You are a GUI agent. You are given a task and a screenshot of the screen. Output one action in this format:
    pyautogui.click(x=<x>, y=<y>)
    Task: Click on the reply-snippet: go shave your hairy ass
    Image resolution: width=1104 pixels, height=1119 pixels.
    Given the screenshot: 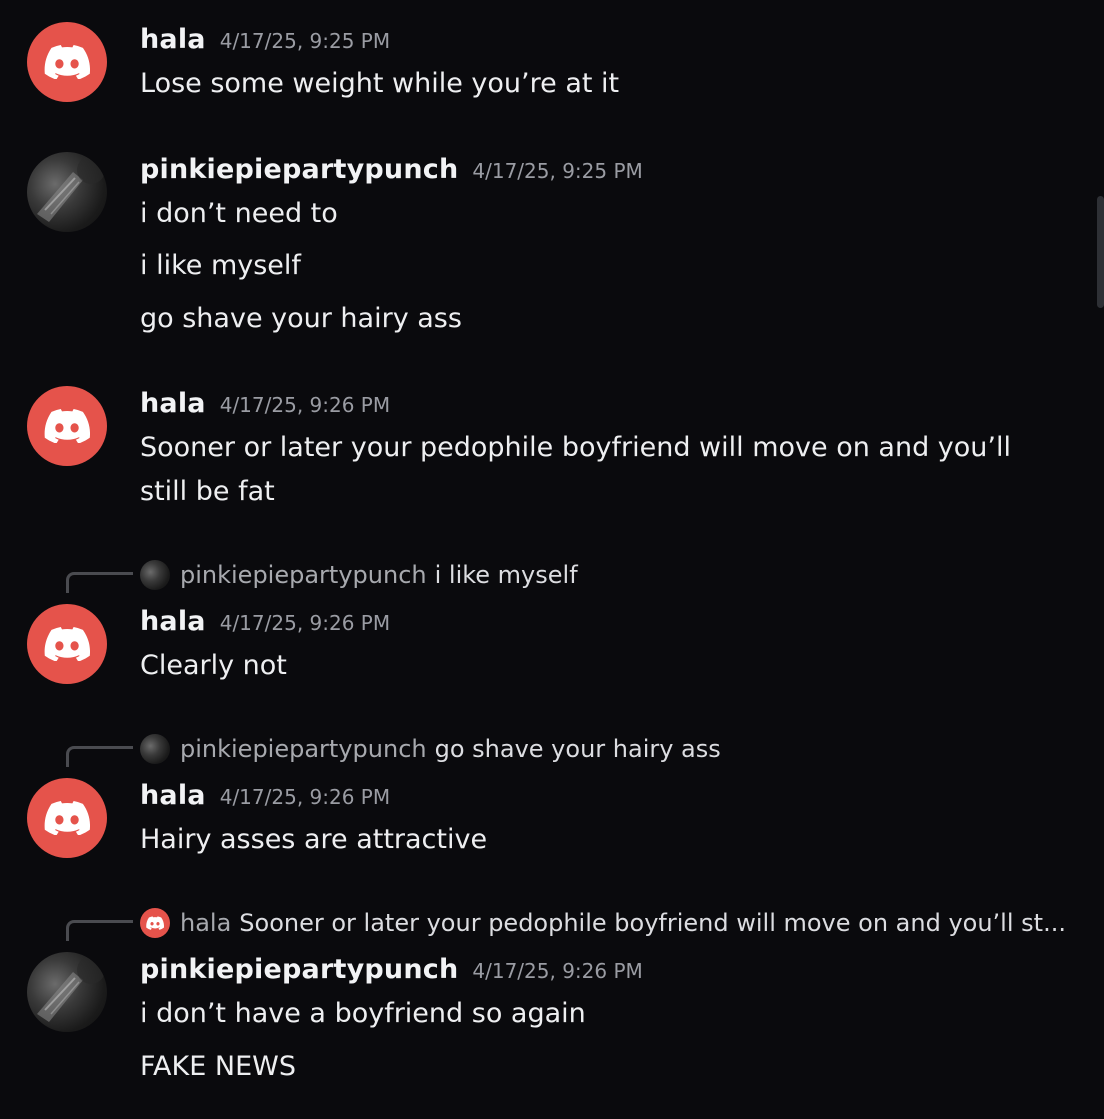 What is the action you would take?
    pyautogui.click(x=577, y=749)
    